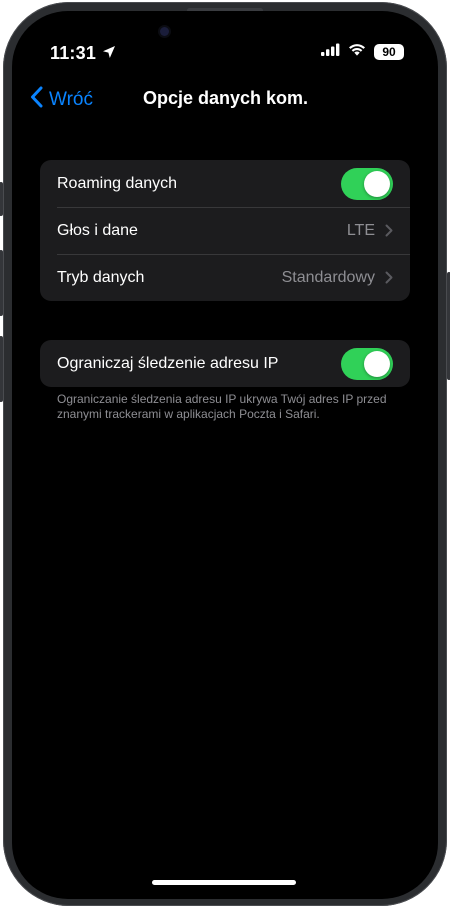 This screenshot has height=910, width=450. I want to click on chevron-left-icon, so click(36, 100).